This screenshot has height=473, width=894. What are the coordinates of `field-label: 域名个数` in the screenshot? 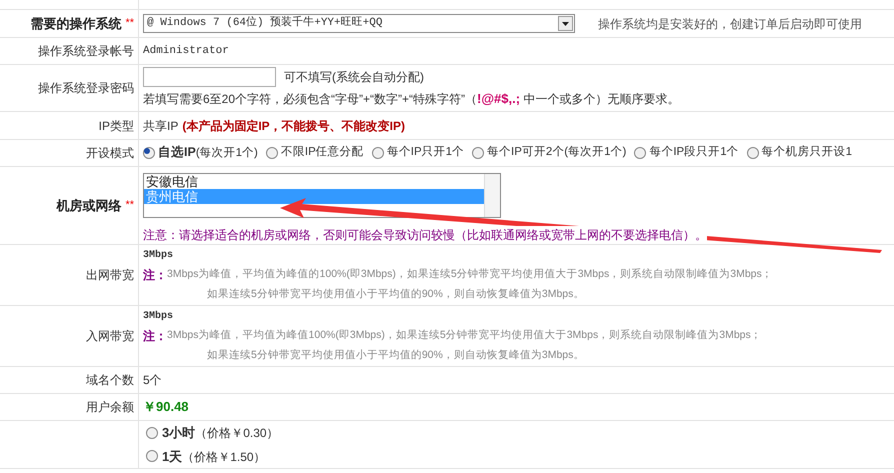 It's located at (110, 380).